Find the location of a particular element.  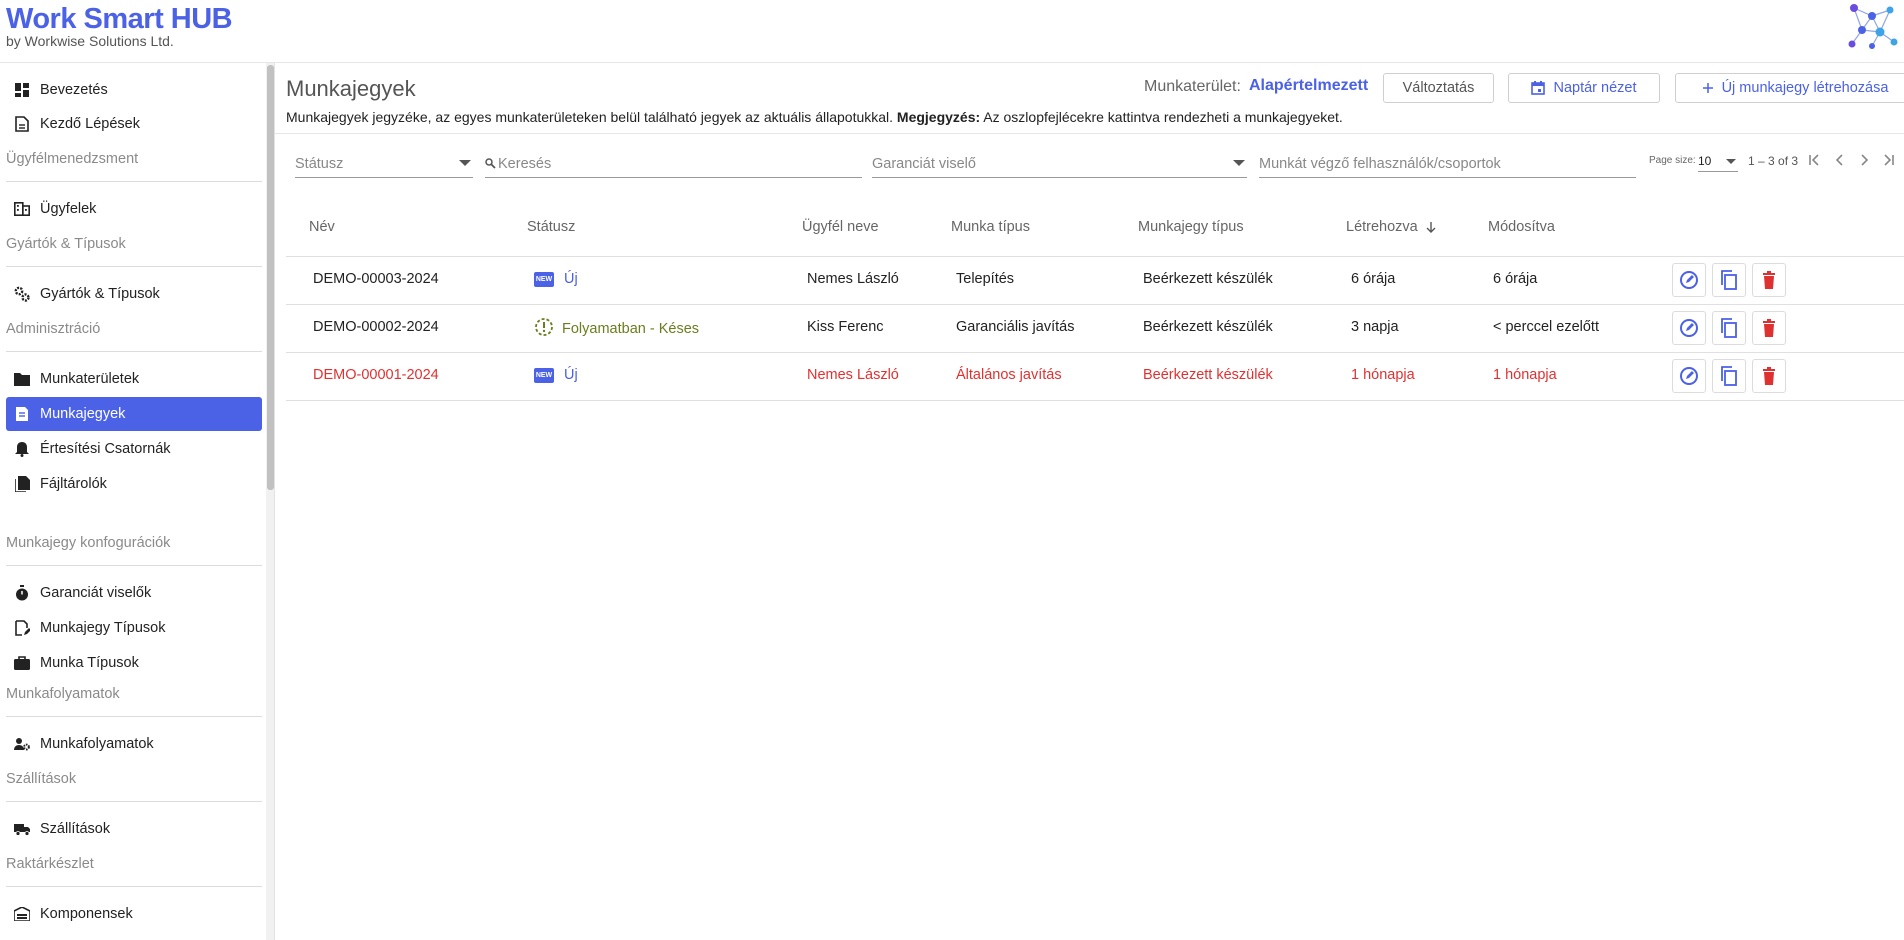

column-header-customer: Ügyfél neve is located at coordinates (840, 227).